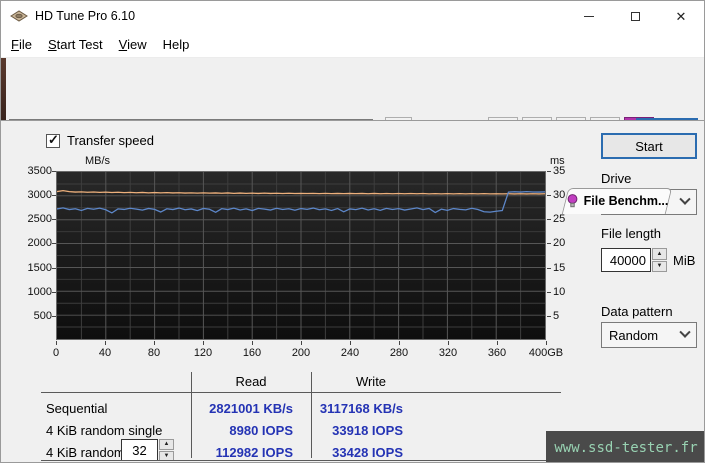 Image resolution: width=705 pixels, height=463 pixels. I want to click on file-length-unit: MiB, so click(684, 260).